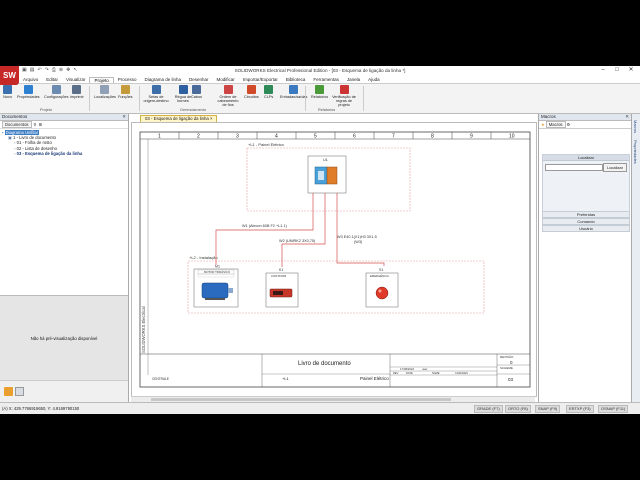 Image resolution: width=640 pixels, height=480 pixels. Describe the element at coordinates (17, 124) in the screenshot. I see `documents-tab: Documentos` at that location.